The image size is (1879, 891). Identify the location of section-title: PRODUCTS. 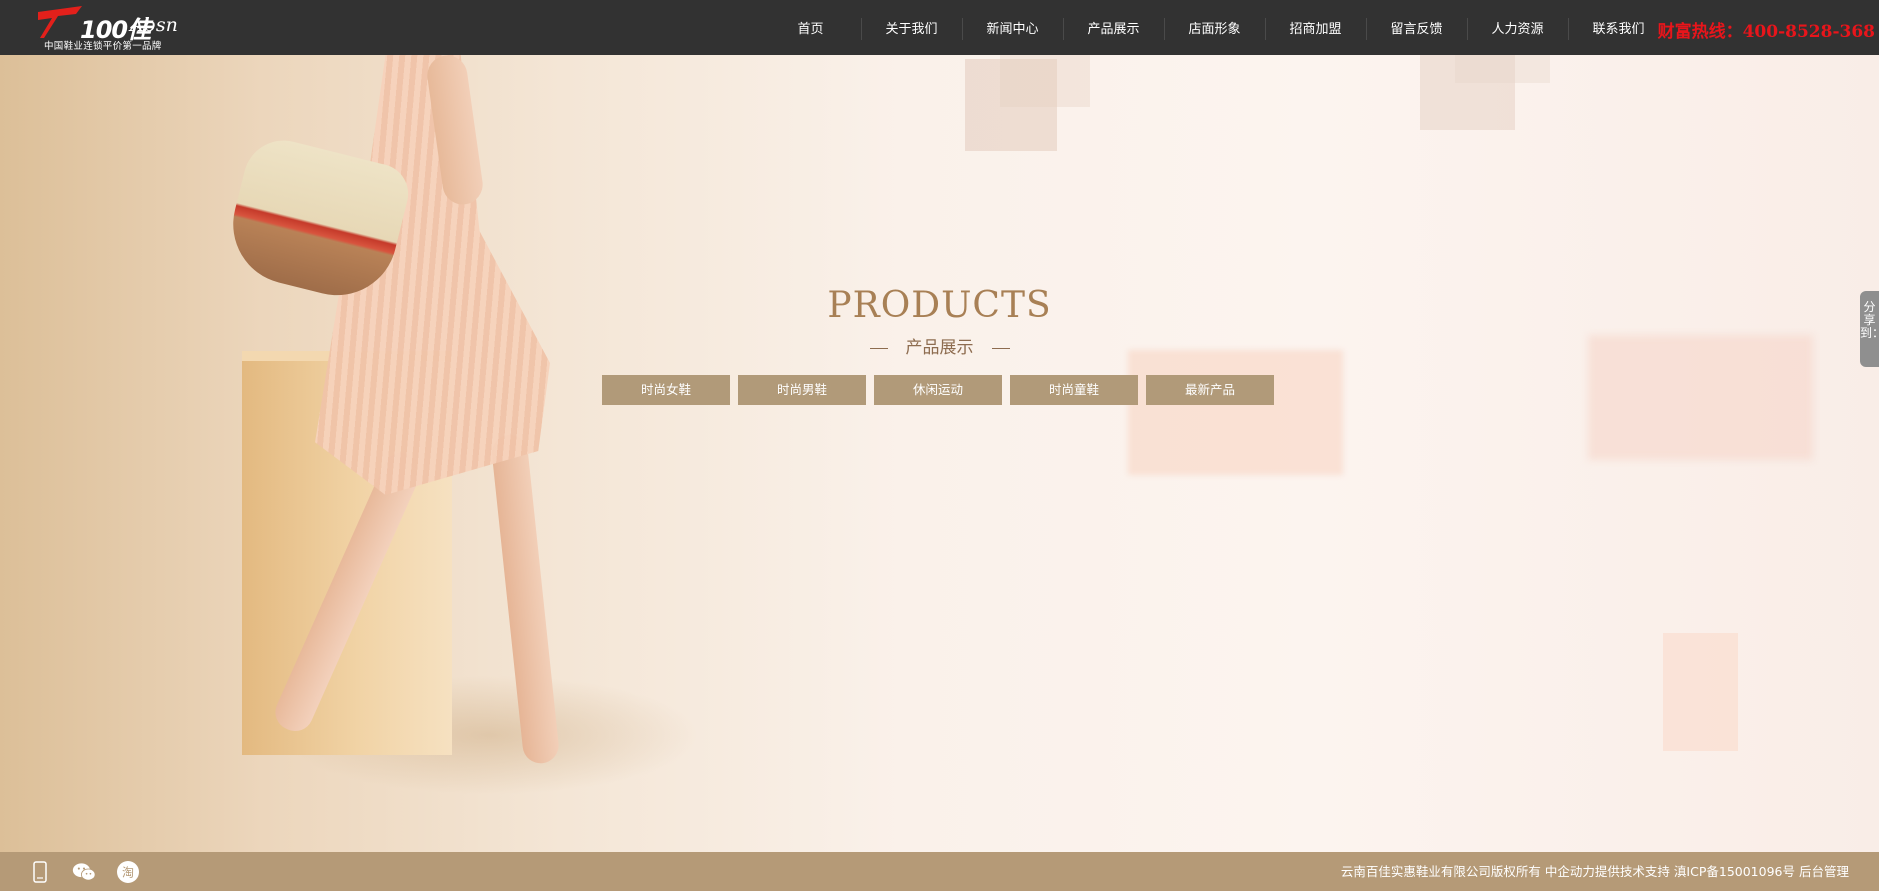
(939, 305).